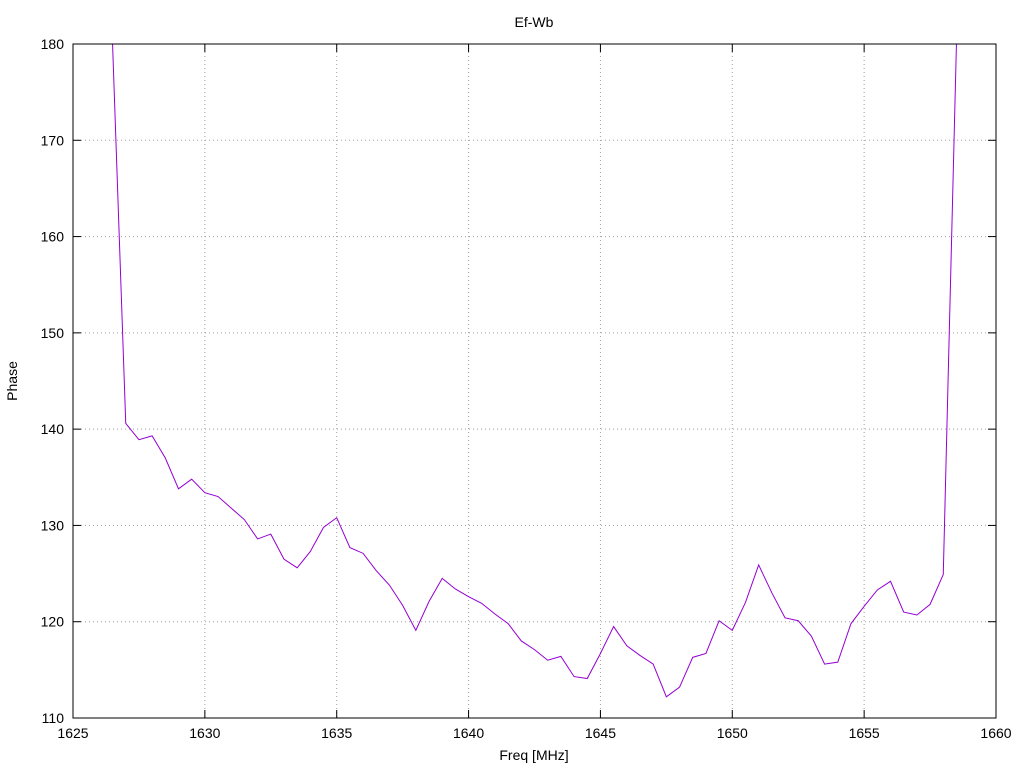  Describe the element at coordinates (53, 718) in the screenshot. I see `y-tick-label: 110` at that location.